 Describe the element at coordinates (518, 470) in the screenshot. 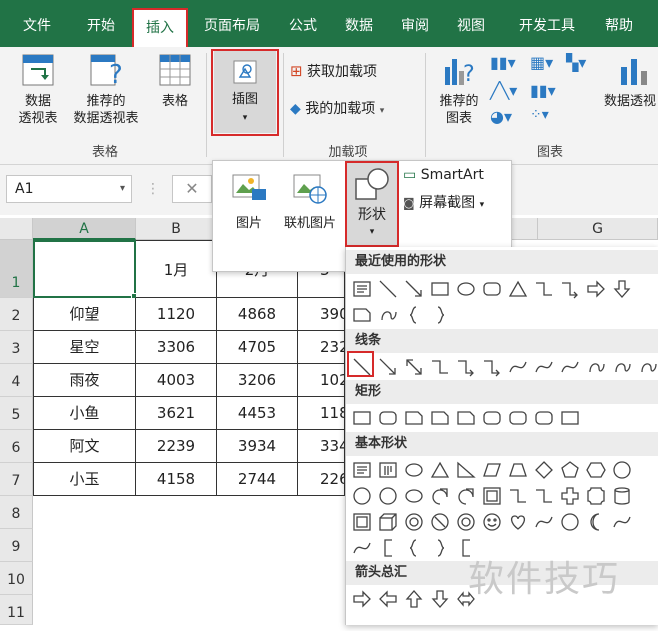

I see `trap-shape-icon` at that location.